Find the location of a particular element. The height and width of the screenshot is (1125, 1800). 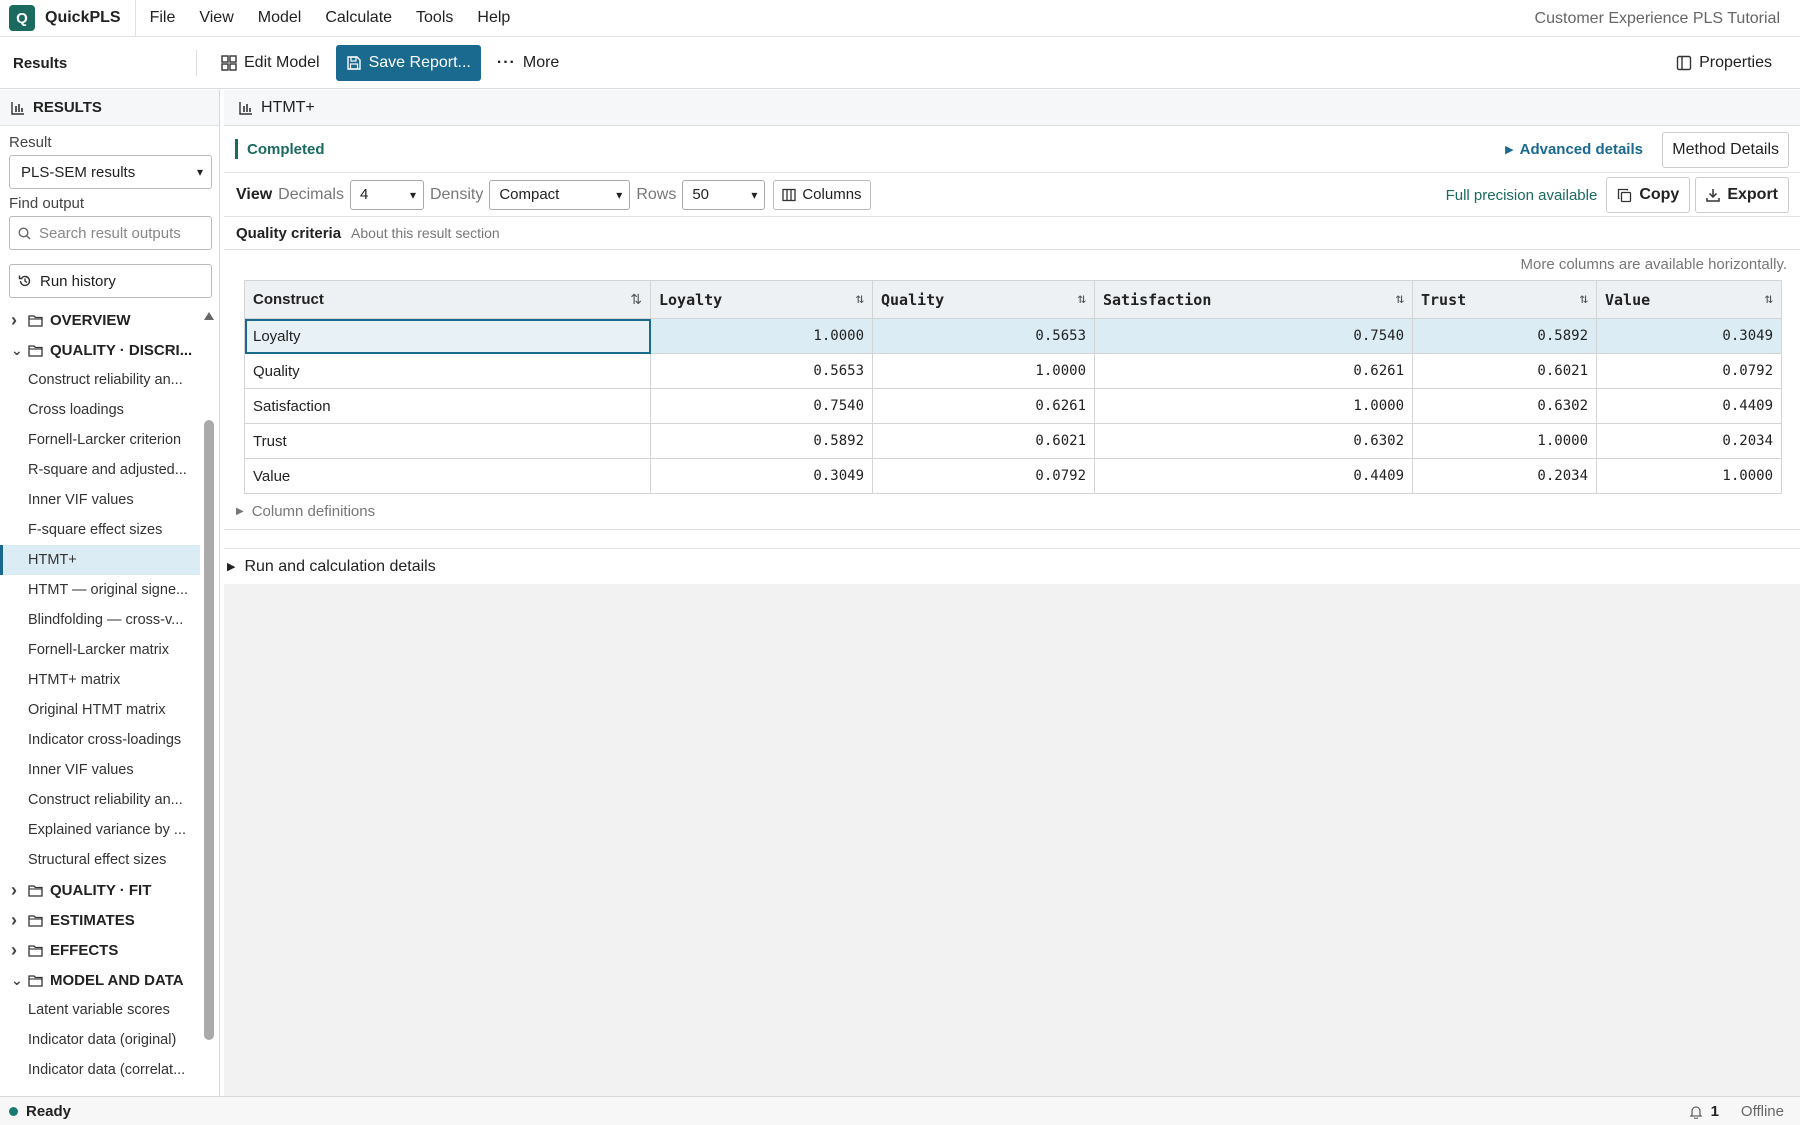

row-construct-cell: Loyalty is located at coordinates (447, 336).